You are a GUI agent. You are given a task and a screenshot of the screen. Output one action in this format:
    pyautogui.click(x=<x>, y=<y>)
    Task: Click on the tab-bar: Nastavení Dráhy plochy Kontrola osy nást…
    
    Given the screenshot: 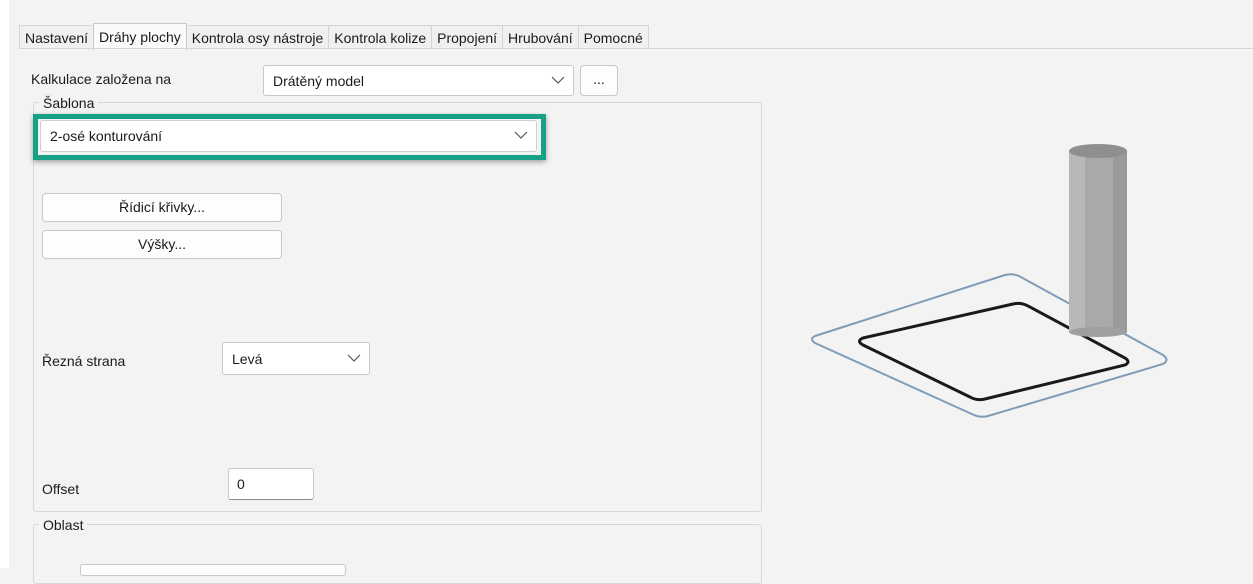 What is the action you would take?
    pyautogui.click(x=334, y=36)
    